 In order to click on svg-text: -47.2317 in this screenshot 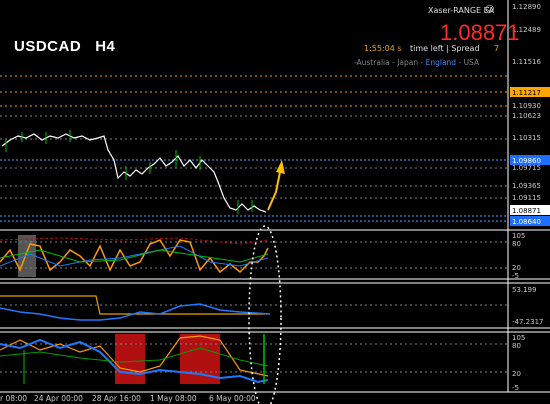, I will do `click(527, 322)`.